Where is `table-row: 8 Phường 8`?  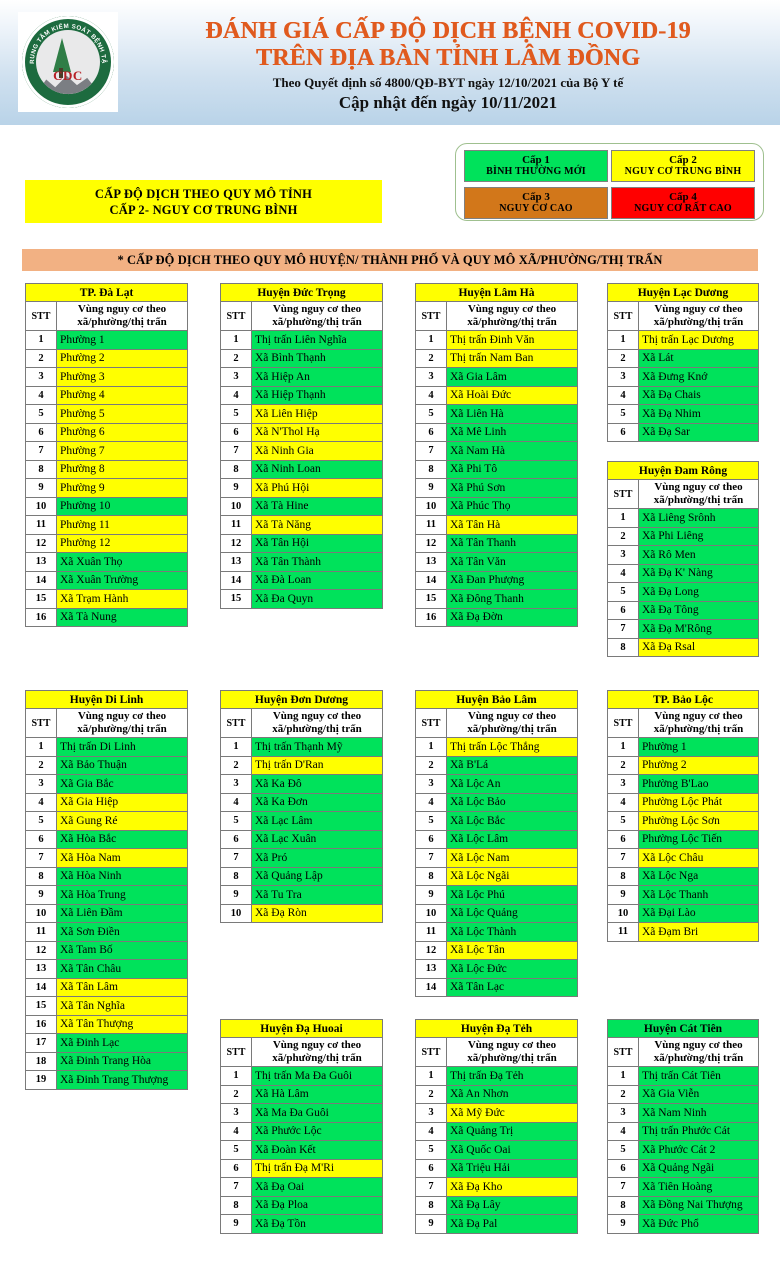 table-row: 8 Phường 8 is located at coordinates (106, 469).